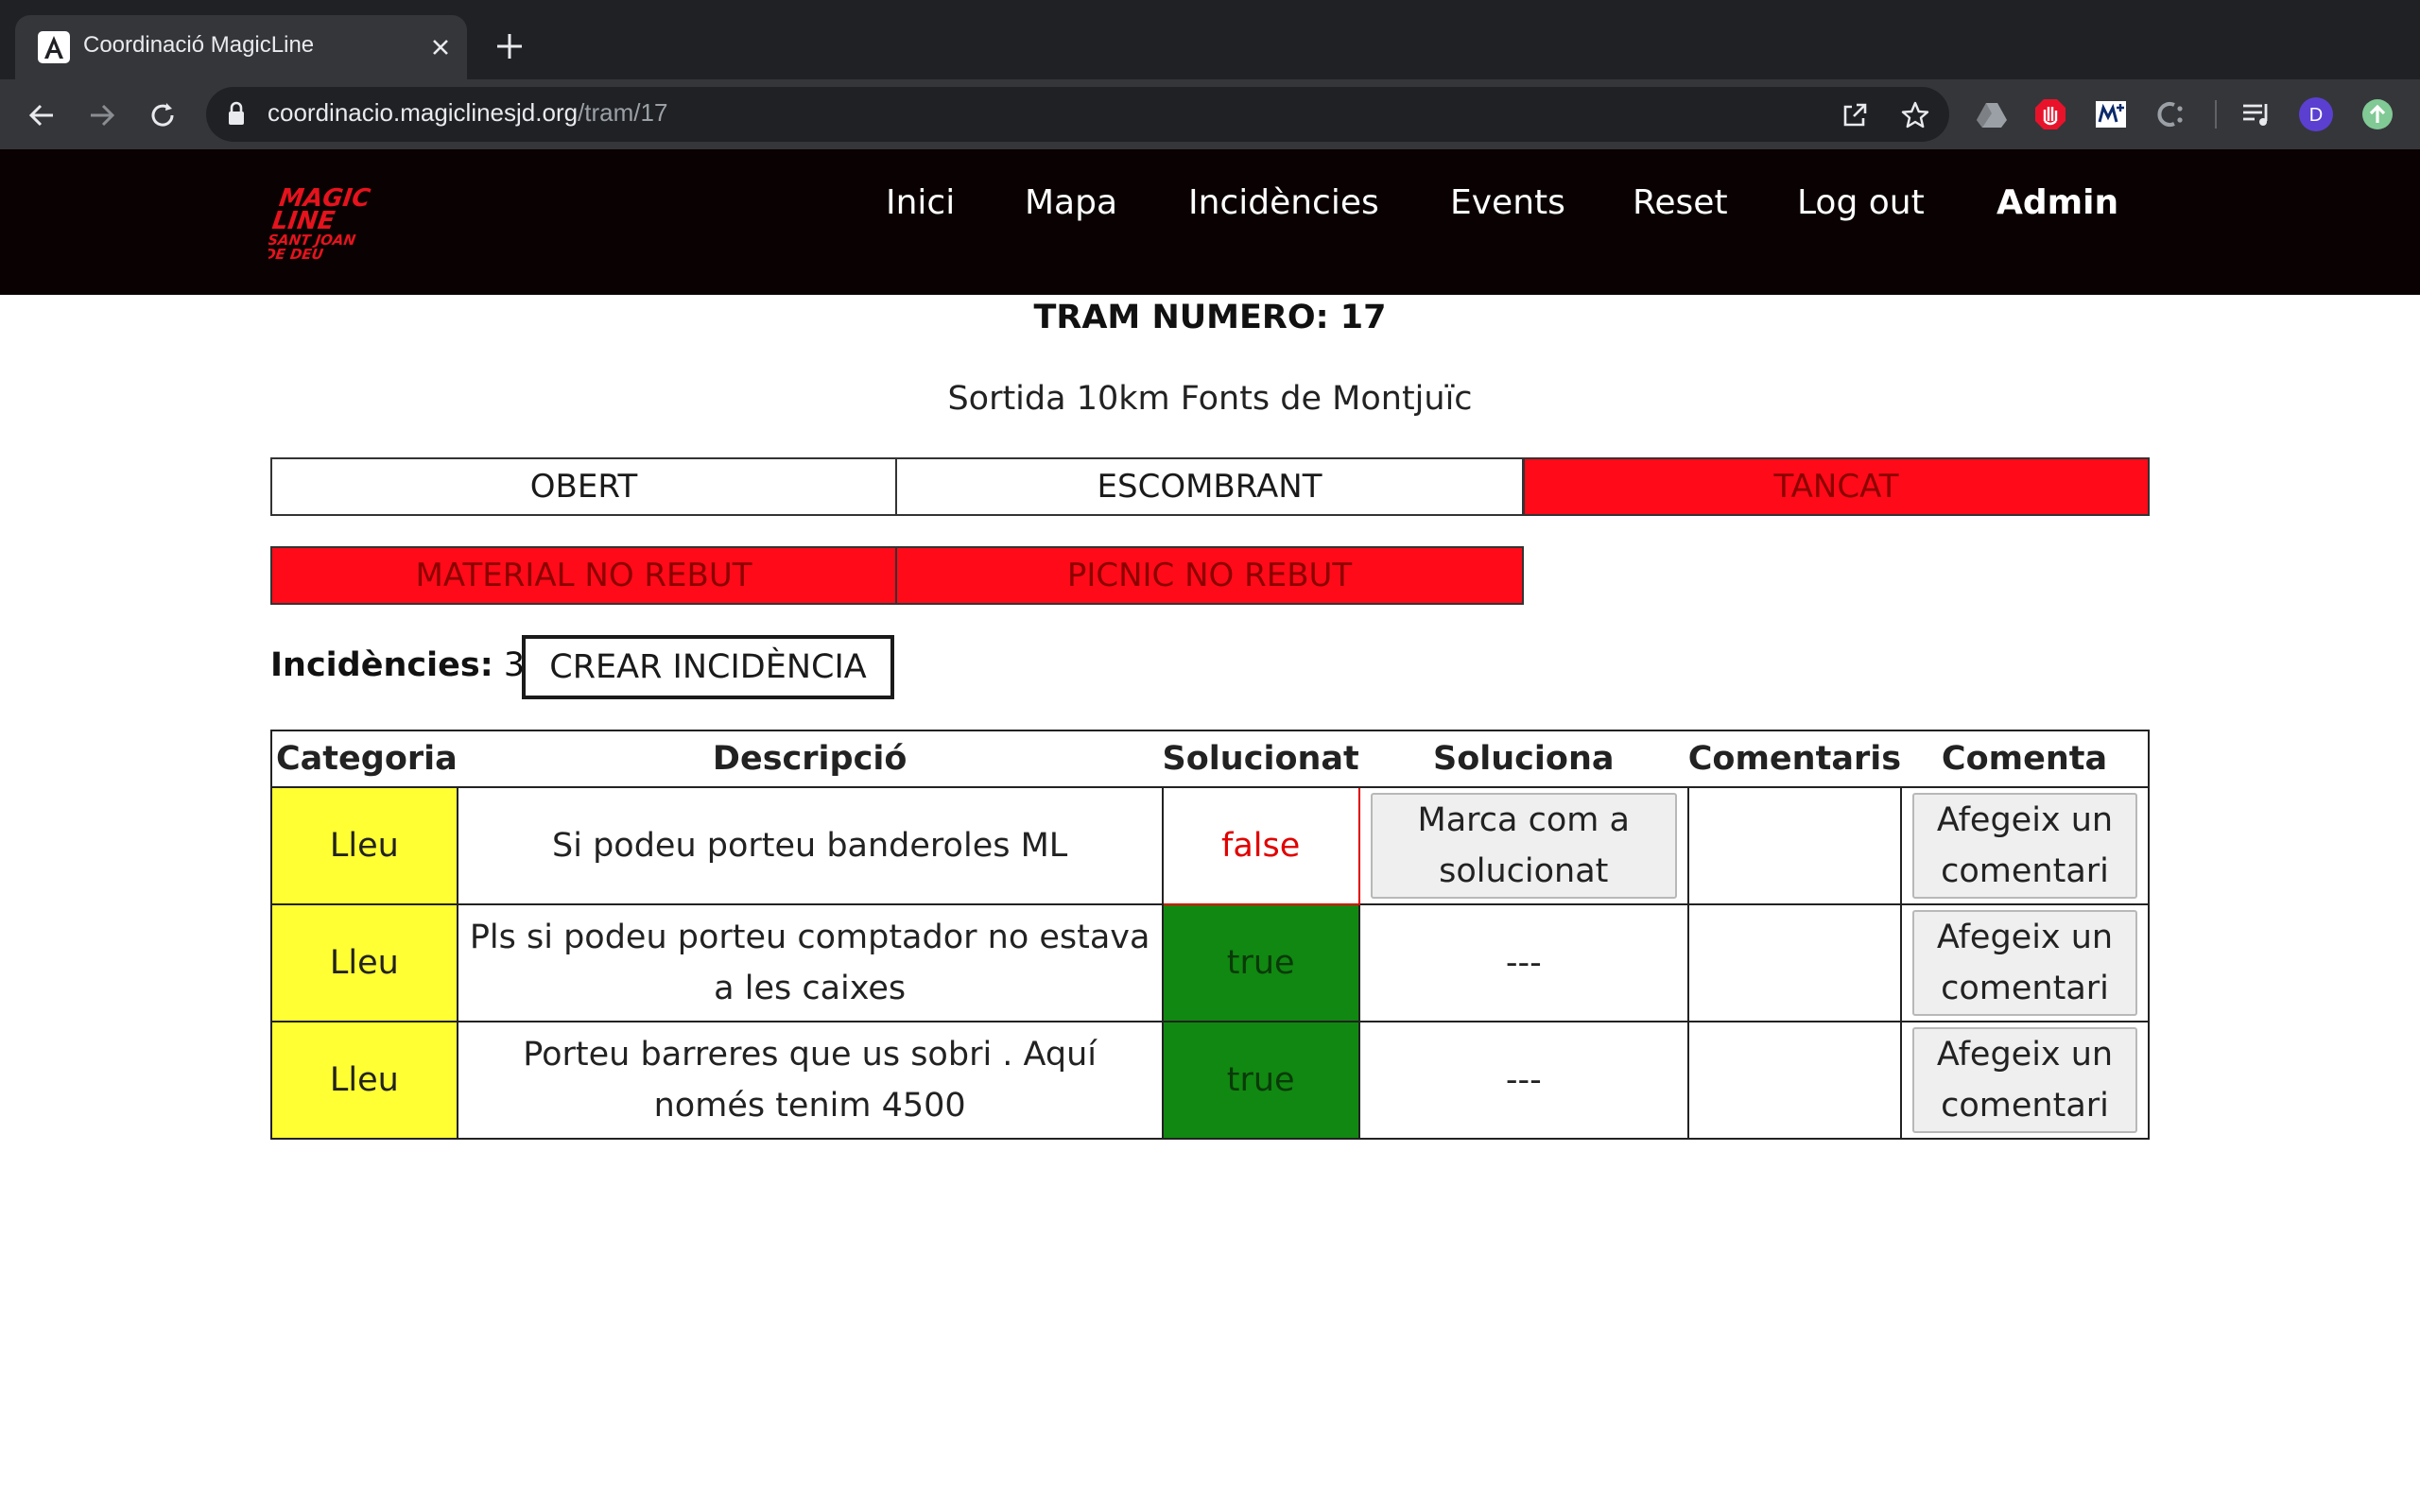 This screenshot has height=1512, width=2420. What do you see at coordinates (2256, 114) in the screenshot?
I see `media-playlist-icon` at bounding box center [2256, 114].